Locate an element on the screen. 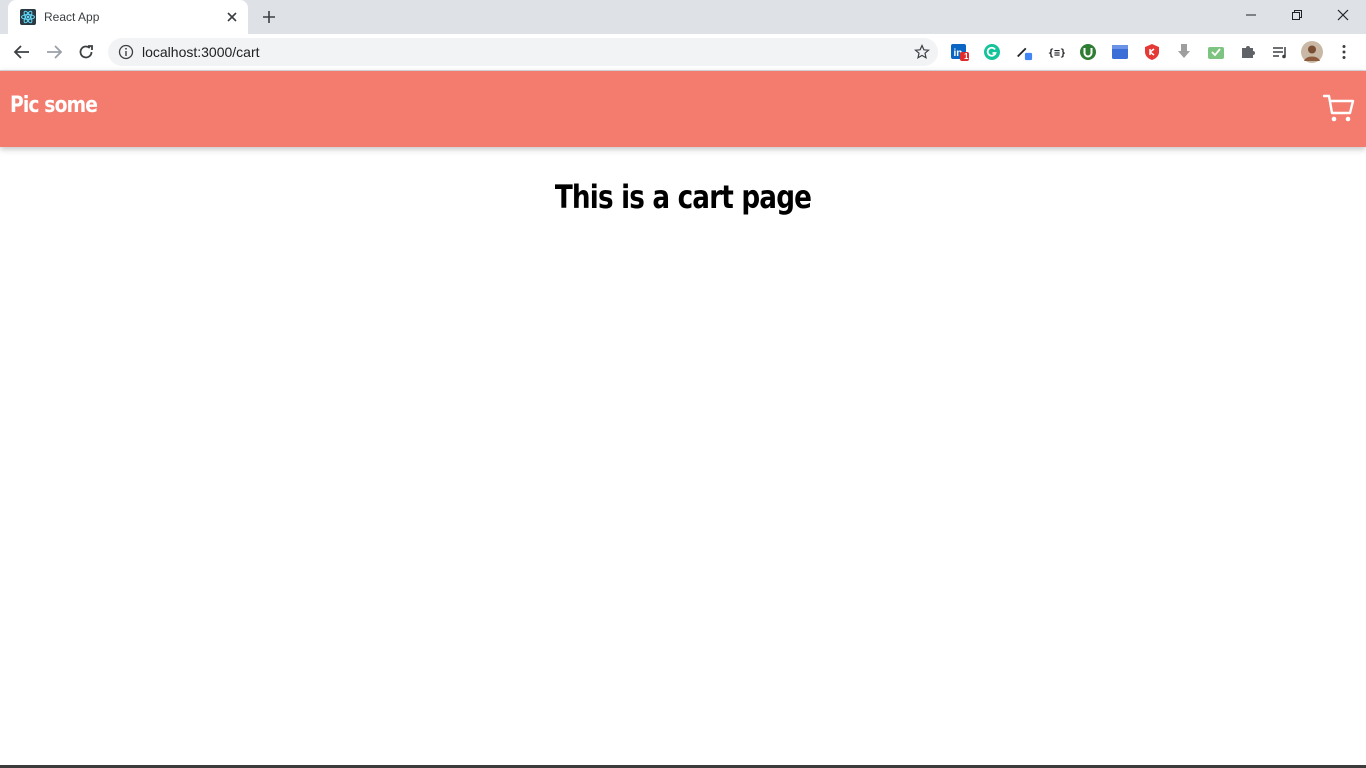 Image resolution: width=1366 pixels, height=768 pixels. new-tab-icon is located at coordinates (269, 17).